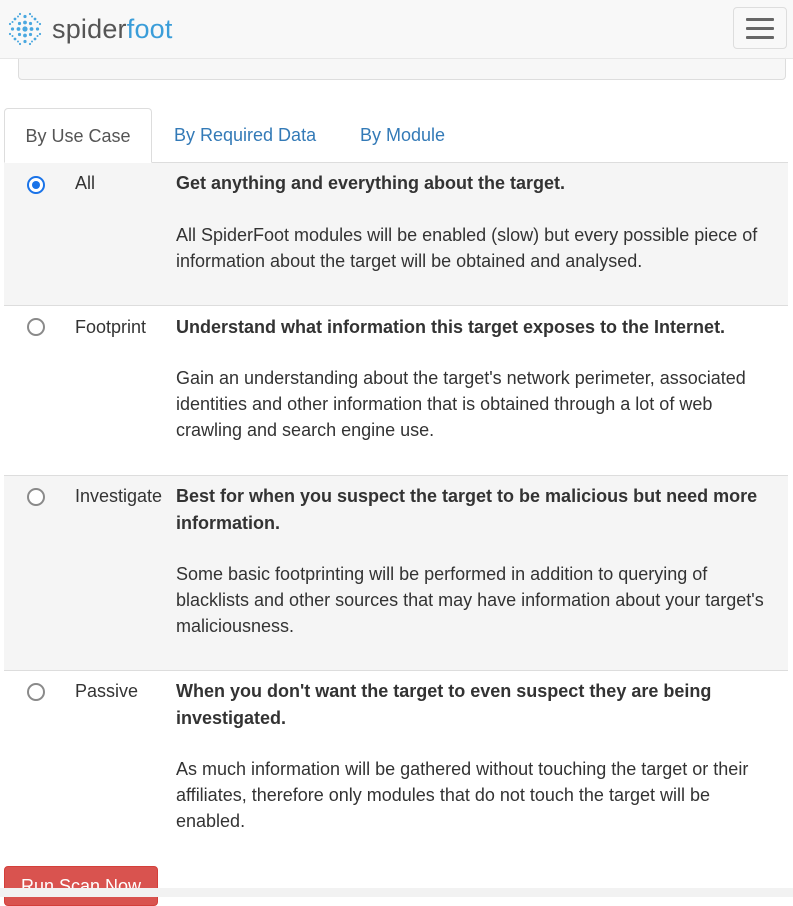  I want to click on use-case-name: Footprint, so click(111, 327).